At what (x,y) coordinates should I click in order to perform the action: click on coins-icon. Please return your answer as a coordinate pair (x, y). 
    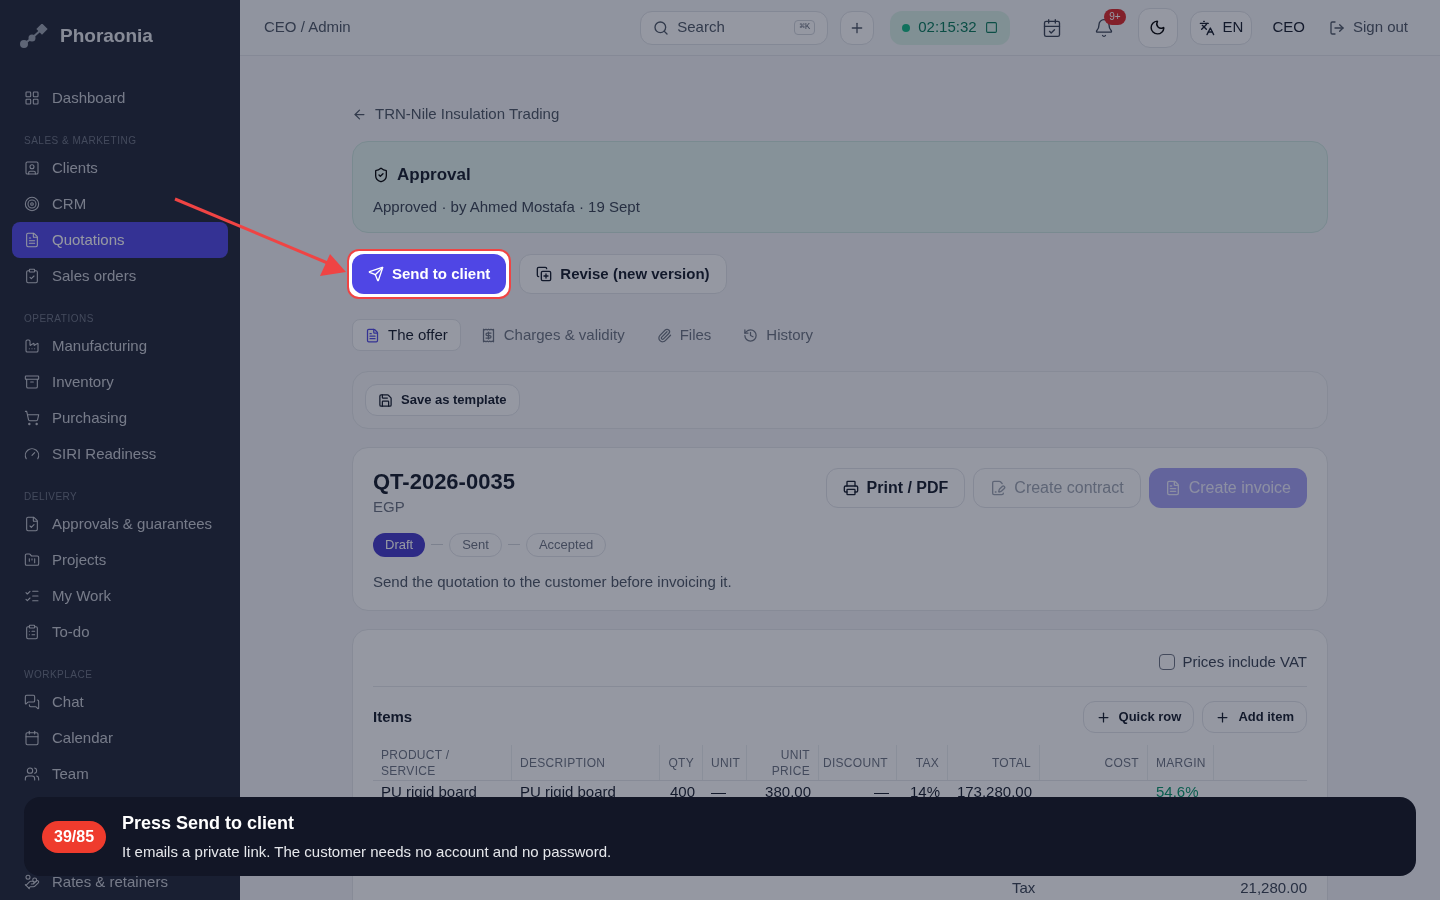
    Looking at the image, I should click on (32, 882).